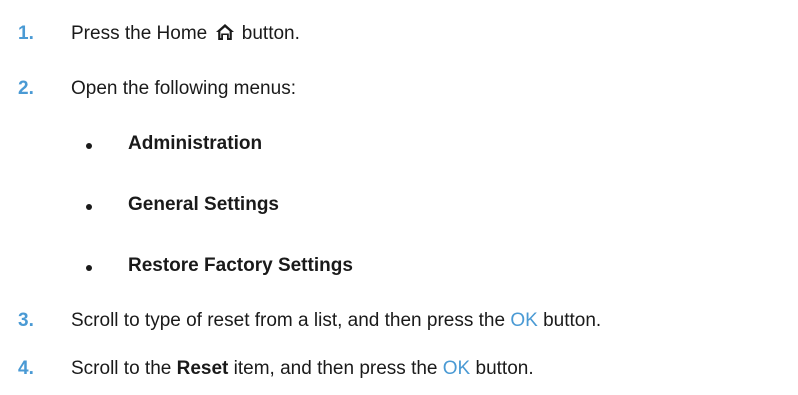 This screenshot has width=798, height=395. I want to click on step-text-before: Press the Home, so click(139, 33).